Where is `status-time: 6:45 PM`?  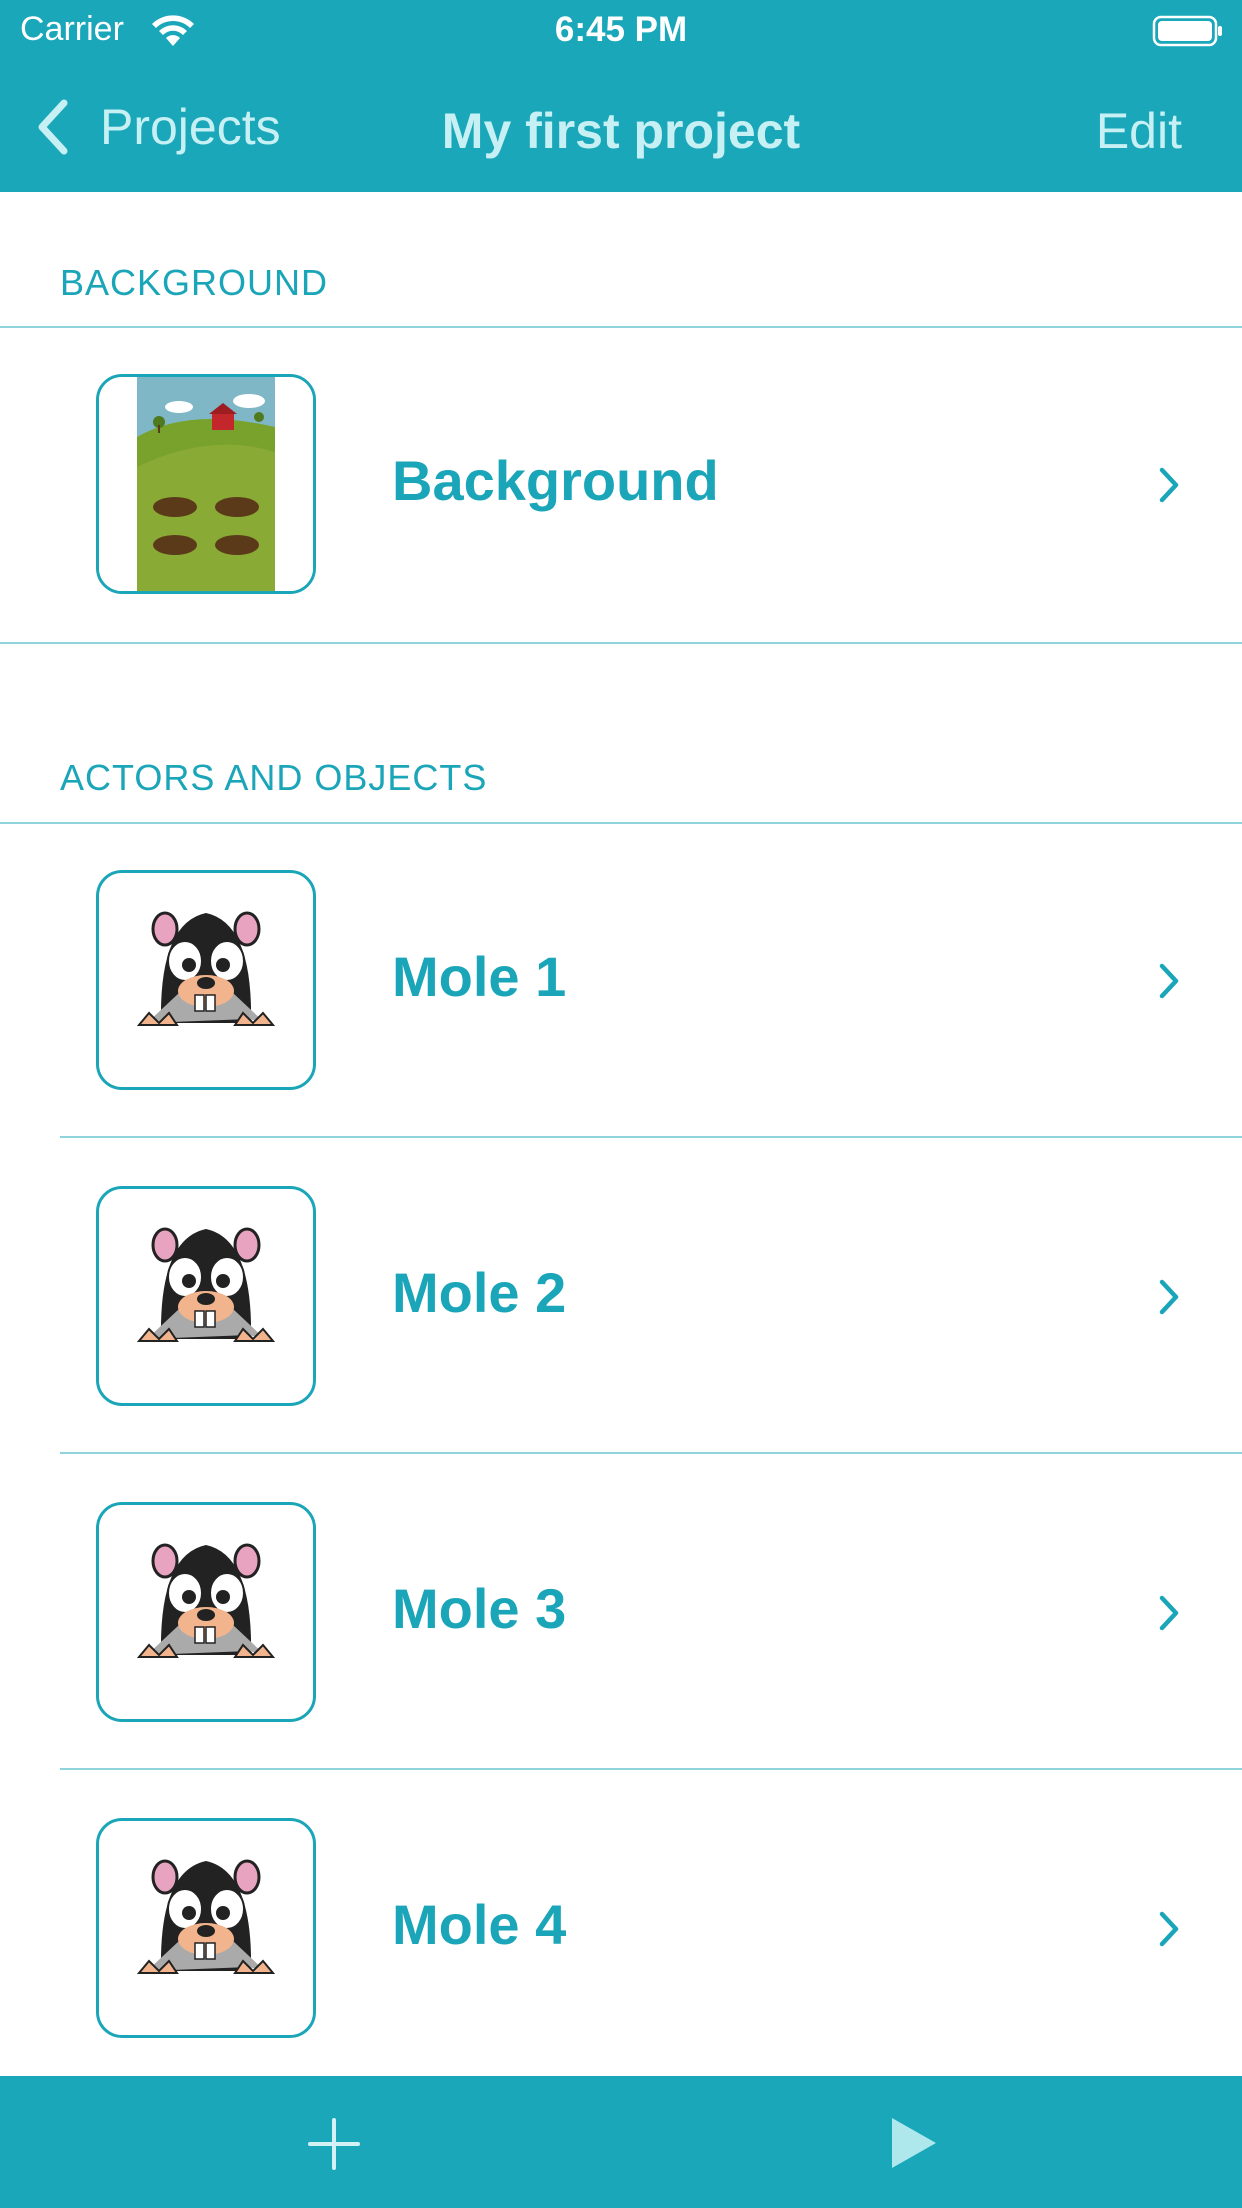 status-time: 6:45 PM is located at coordinates (621, 29).